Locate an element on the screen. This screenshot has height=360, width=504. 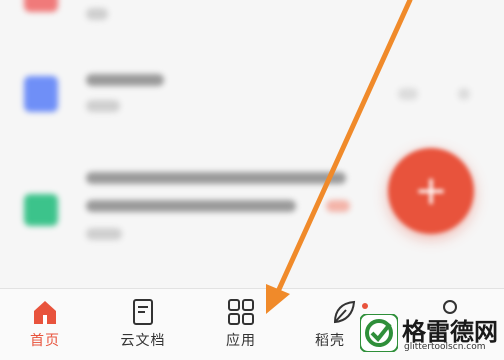
tab-label: 首页 is located at coordinates (45, 341).